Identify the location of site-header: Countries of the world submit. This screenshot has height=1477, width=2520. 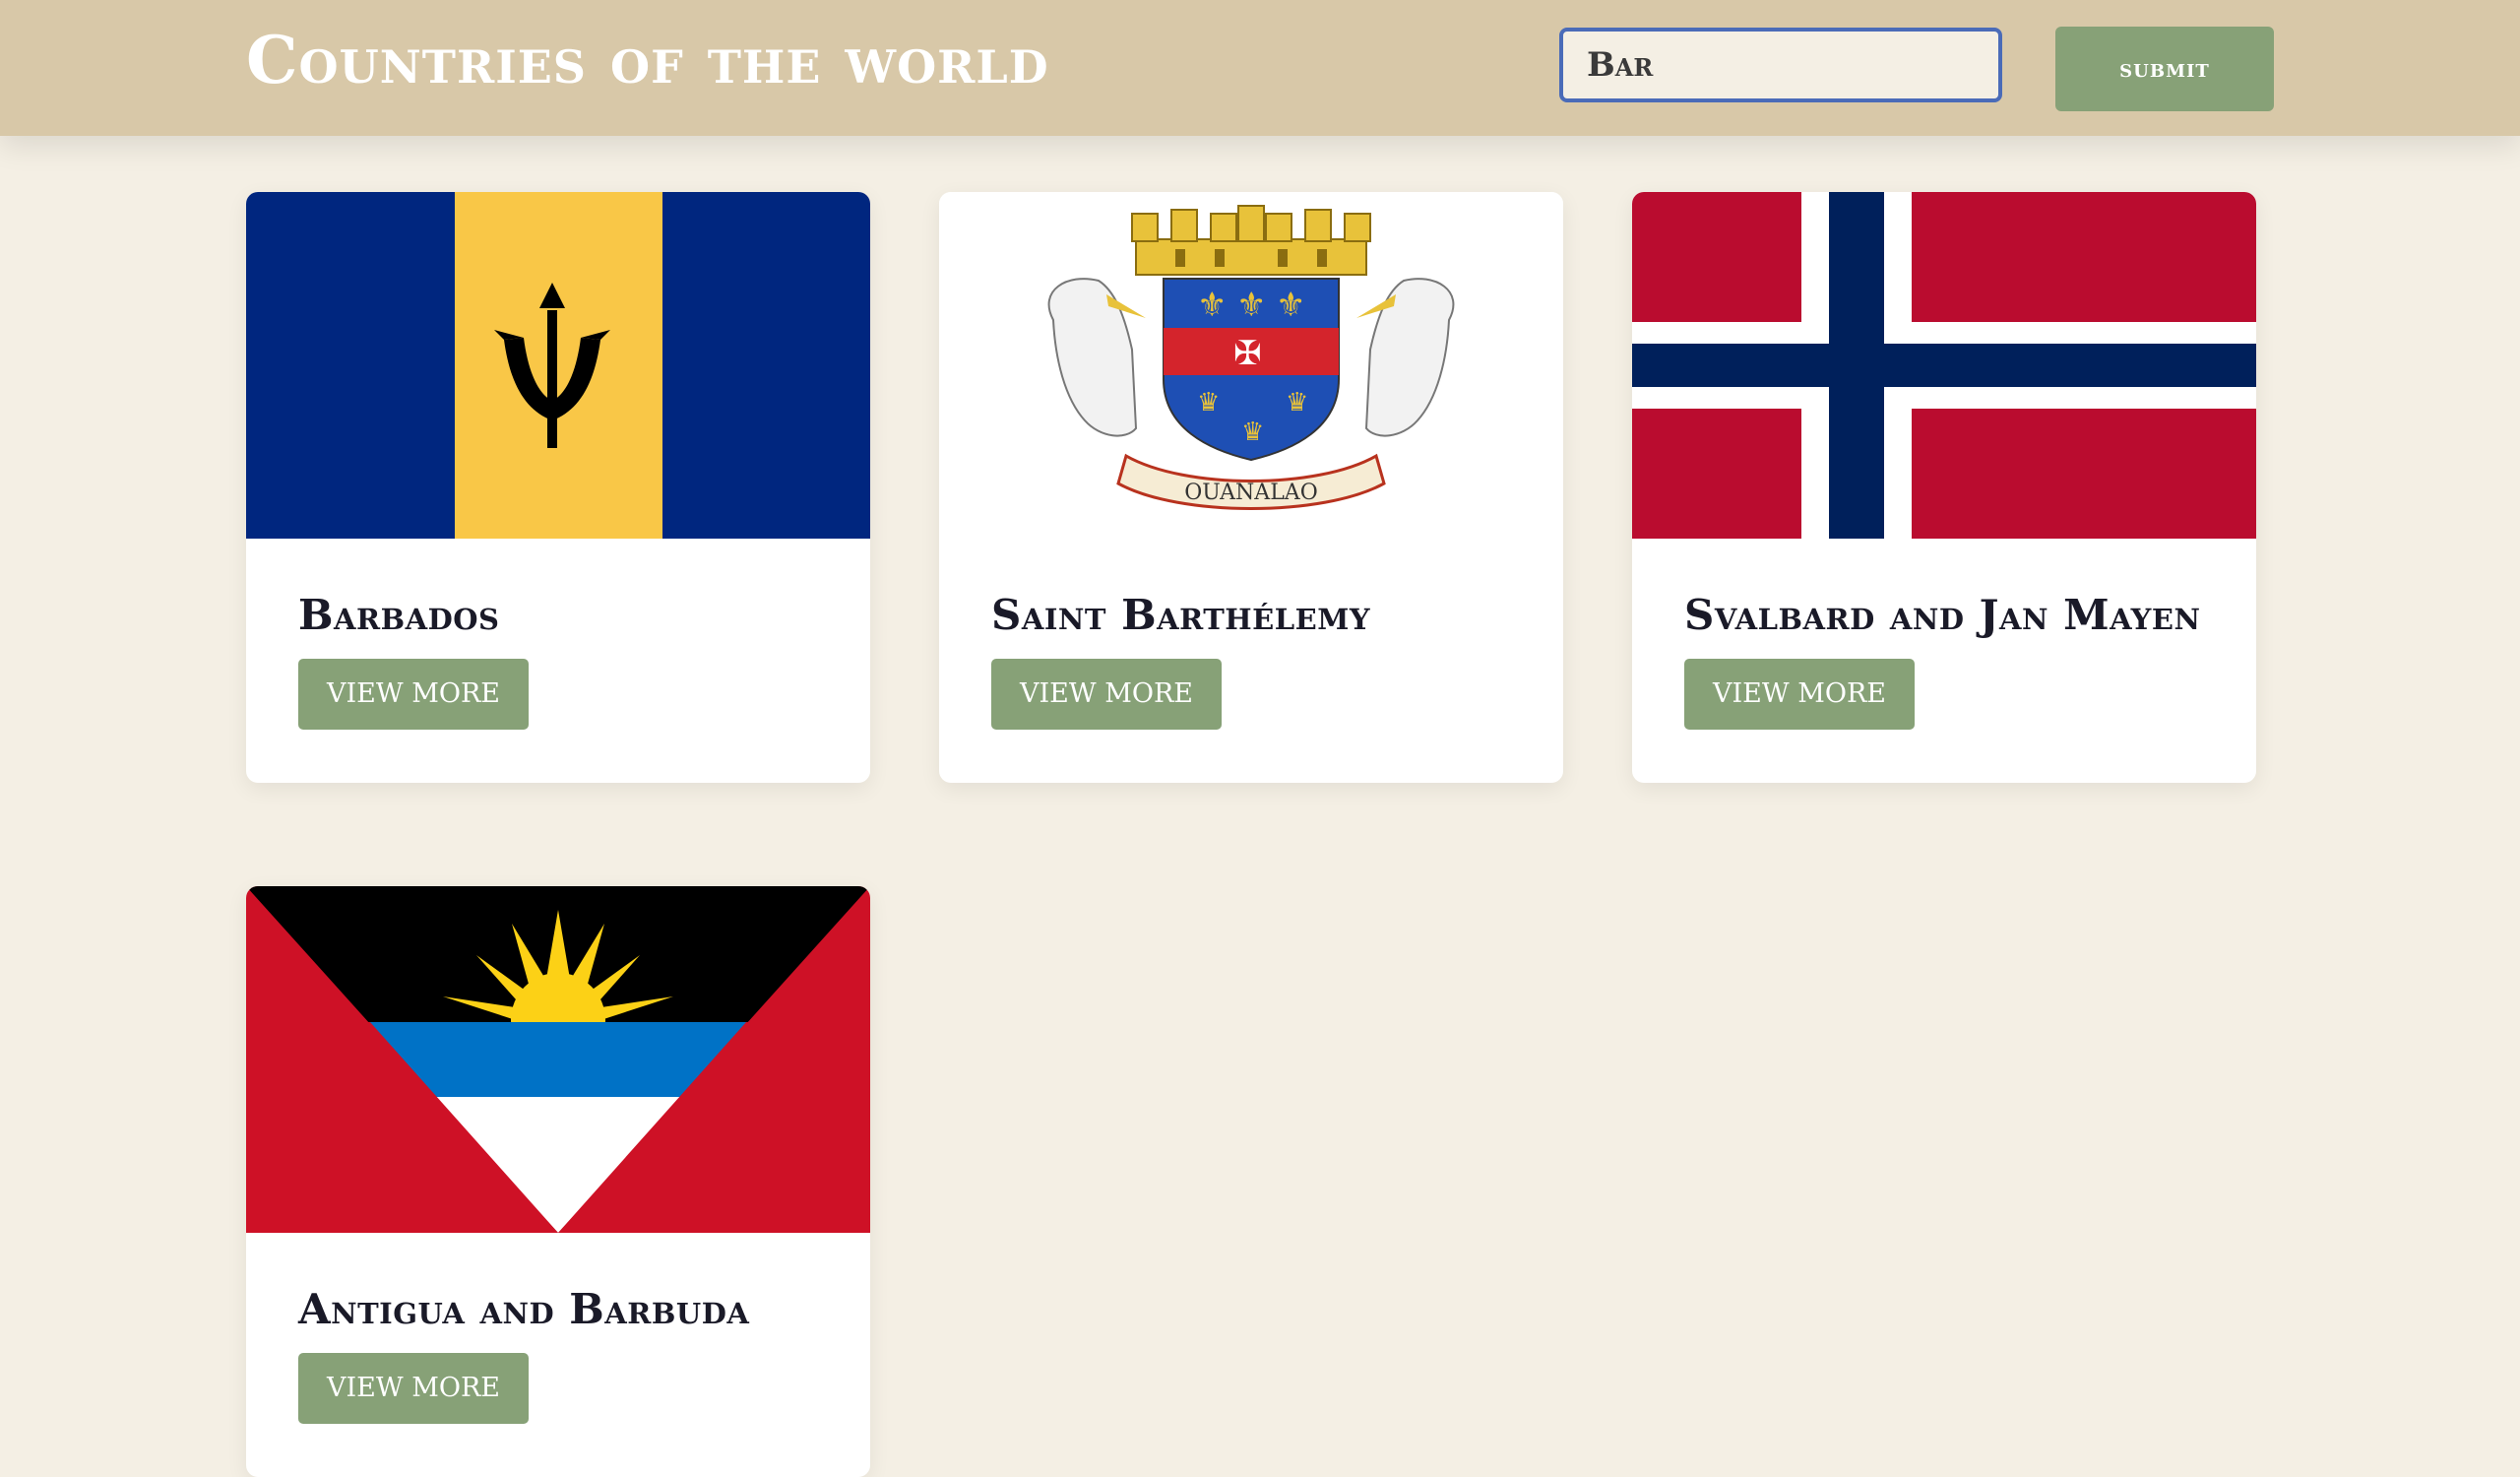
(1260, 68).